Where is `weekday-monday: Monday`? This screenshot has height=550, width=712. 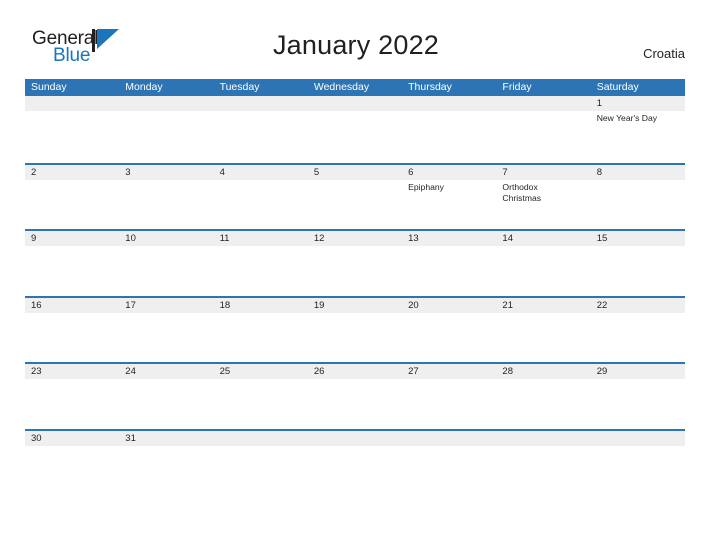 weekday-monday: Monday is located at coordinates (144, 87).